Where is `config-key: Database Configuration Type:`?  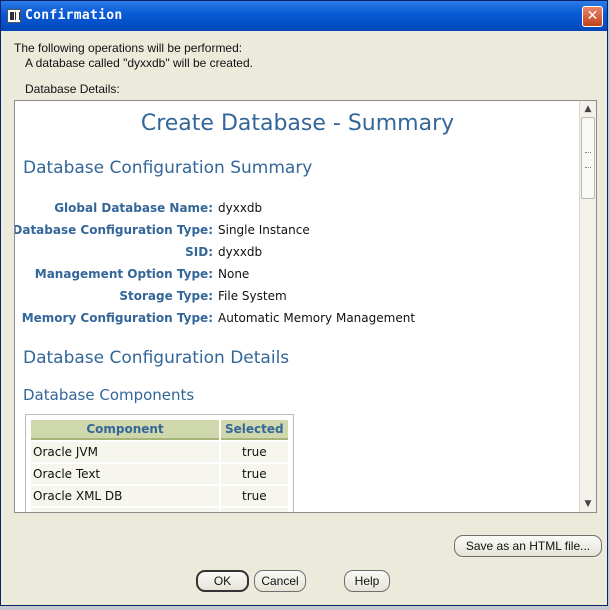
config-key: Database Configuration Type: is located at coordinates (114, 230).